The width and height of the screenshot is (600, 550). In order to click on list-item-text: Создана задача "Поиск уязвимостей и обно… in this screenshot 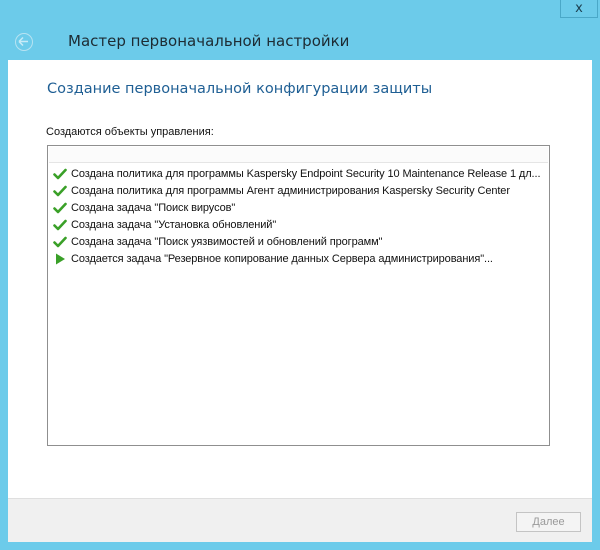, I will do `click(227, 241)`.